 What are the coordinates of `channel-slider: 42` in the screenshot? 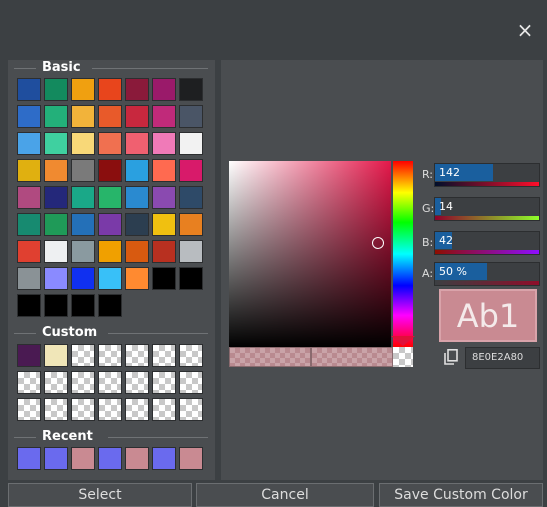 It's located at (487, 243).